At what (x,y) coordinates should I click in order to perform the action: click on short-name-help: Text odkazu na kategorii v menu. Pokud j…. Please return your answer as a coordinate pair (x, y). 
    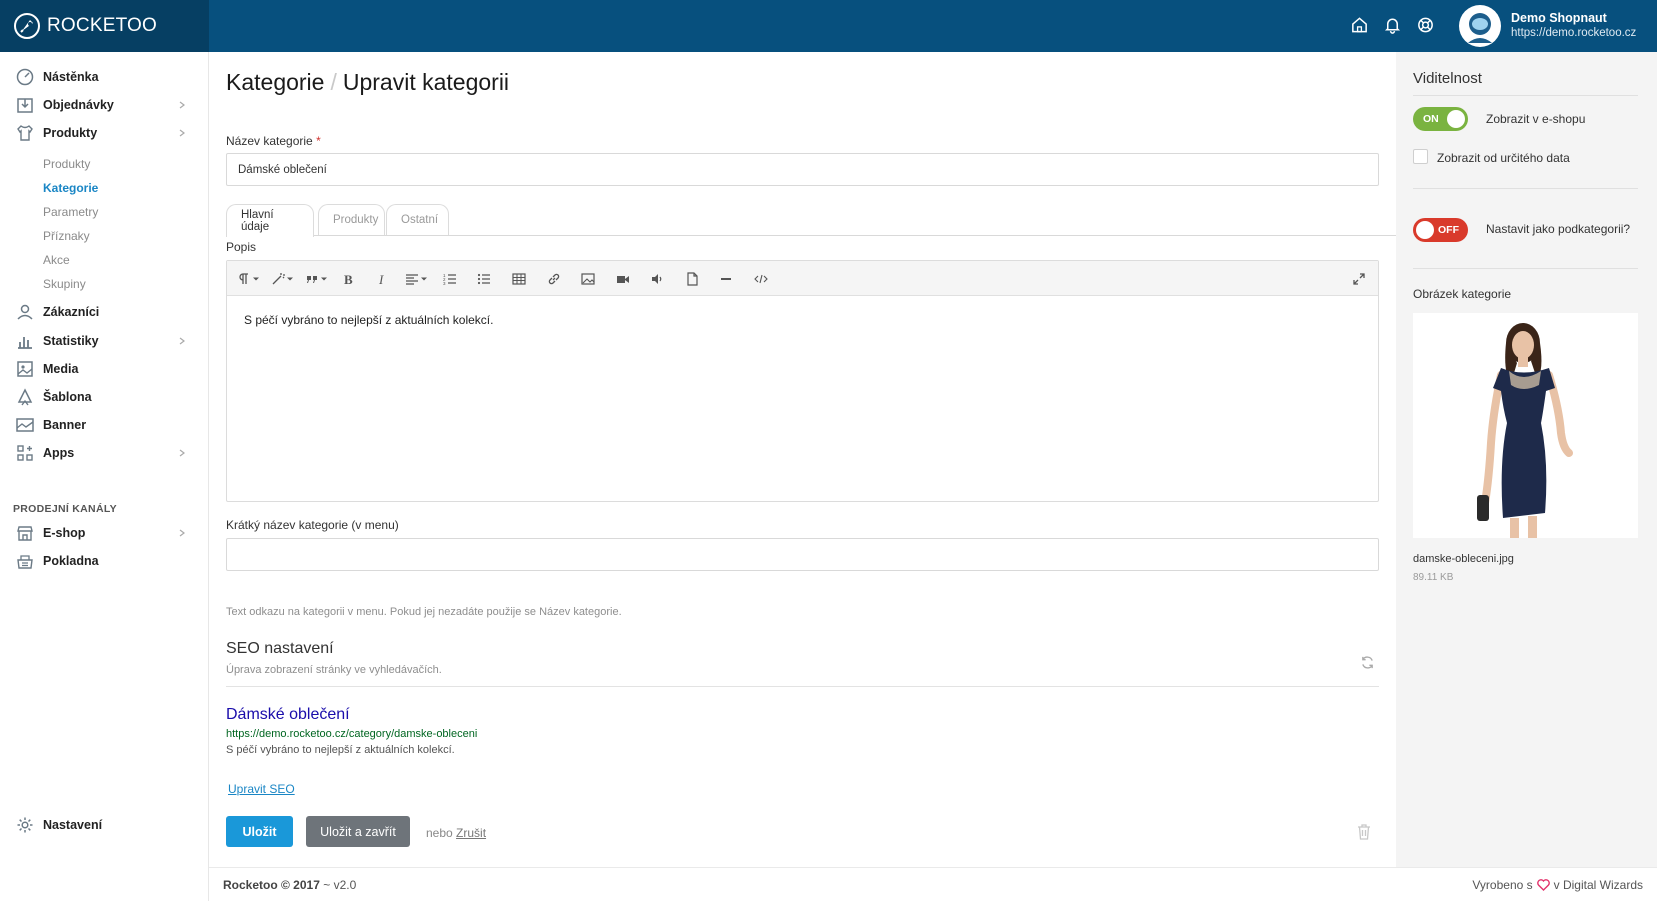
    Looking at the image, I should click on (424, 612).